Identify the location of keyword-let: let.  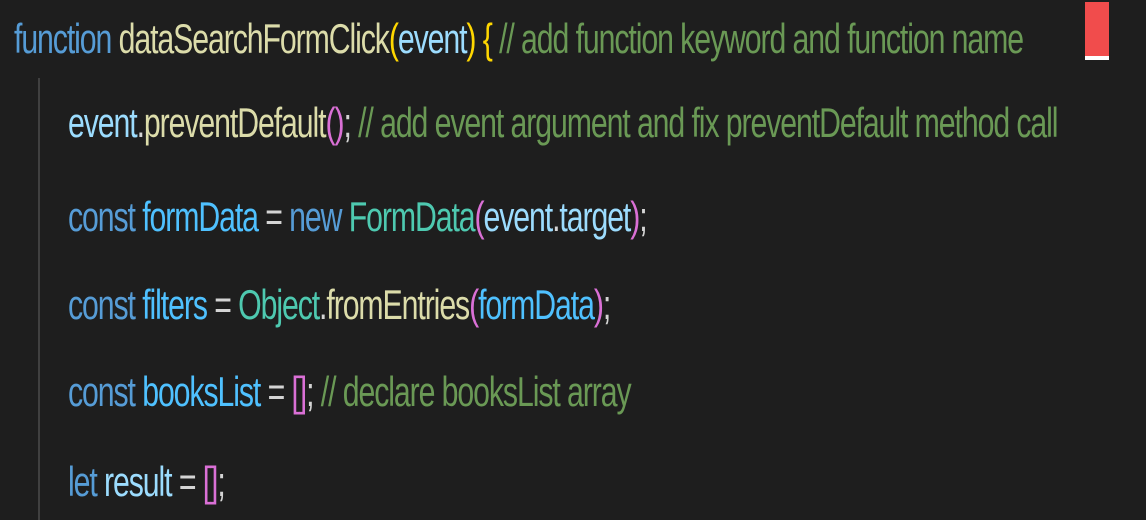
(83, 481).